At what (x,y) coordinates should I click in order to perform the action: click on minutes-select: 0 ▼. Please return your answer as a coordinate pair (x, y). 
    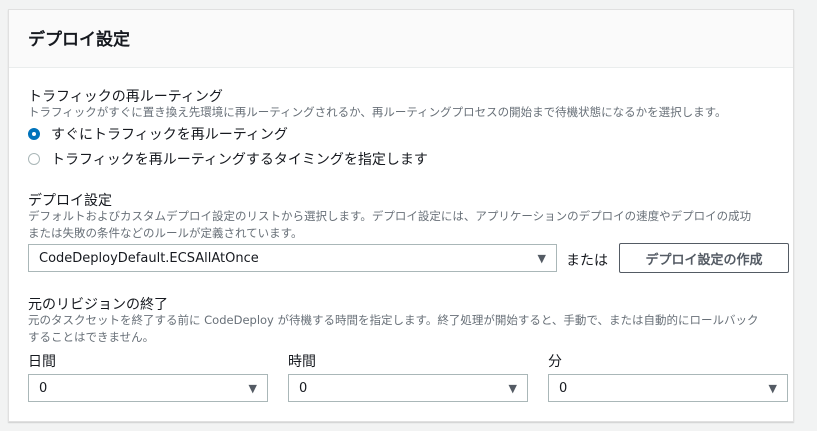
    Looking at the image, I should click on (668, 388).